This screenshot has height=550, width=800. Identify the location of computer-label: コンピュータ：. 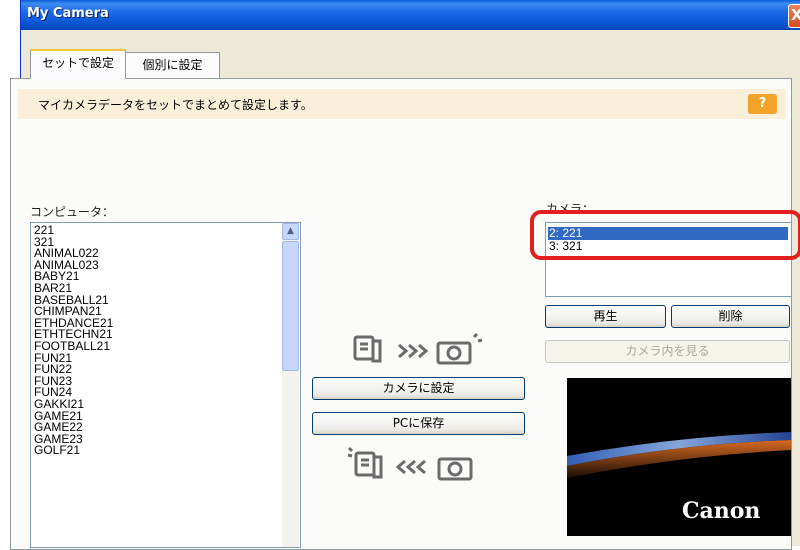
(72, 212).